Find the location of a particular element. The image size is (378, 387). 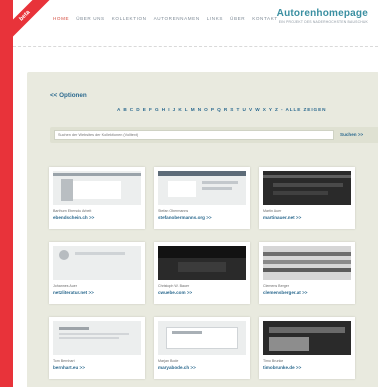

author-card: Stefan Obermanns stefanobermanns.org >> is located at coordinates (202, 198).